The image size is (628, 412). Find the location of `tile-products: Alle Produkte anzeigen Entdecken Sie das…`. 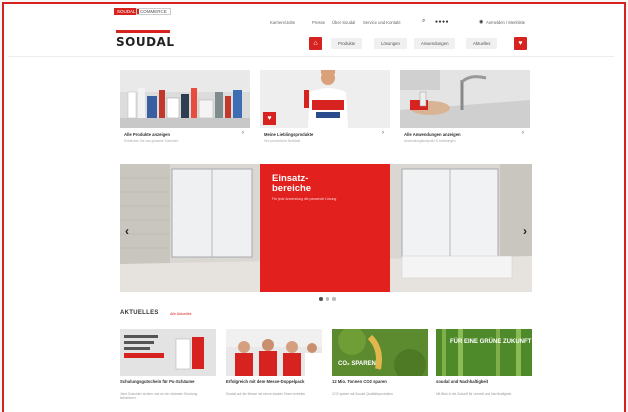

tile-products: Alle Produkte anzeigen Entdecken Sie das… is located at coordinates (185, 109).